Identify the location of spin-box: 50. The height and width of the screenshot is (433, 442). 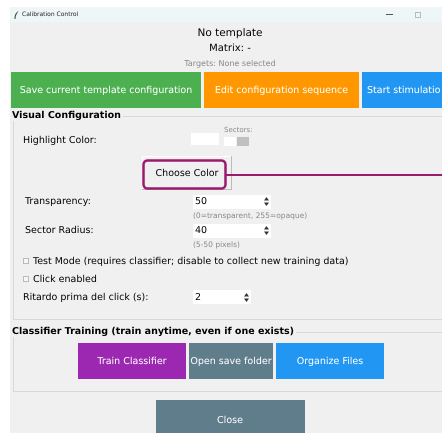
(232, 201).